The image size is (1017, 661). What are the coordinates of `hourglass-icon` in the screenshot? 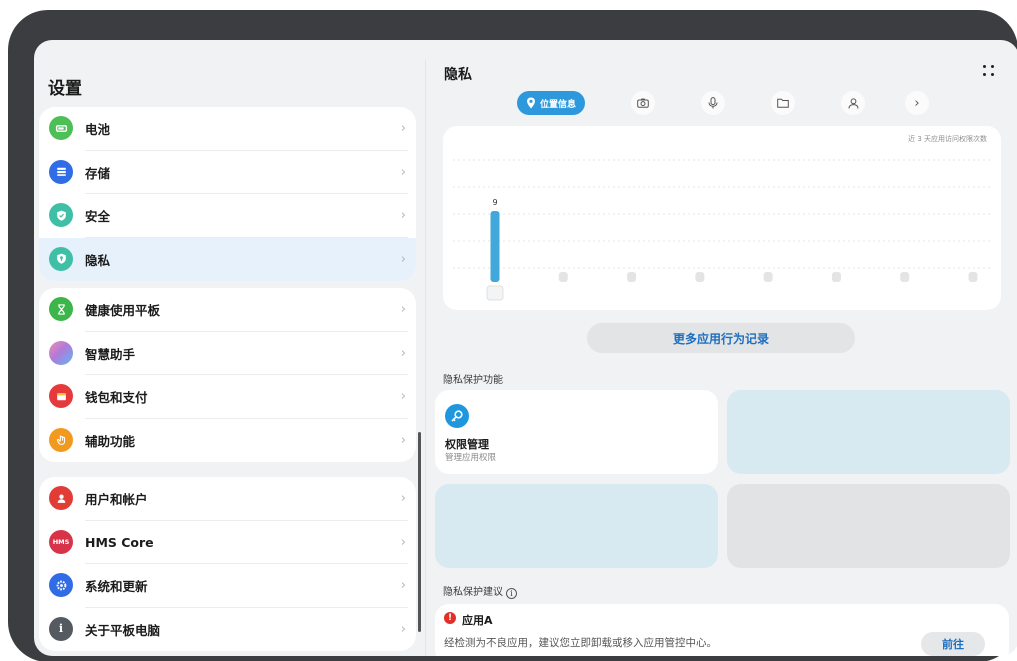 It's located at (61, 309).